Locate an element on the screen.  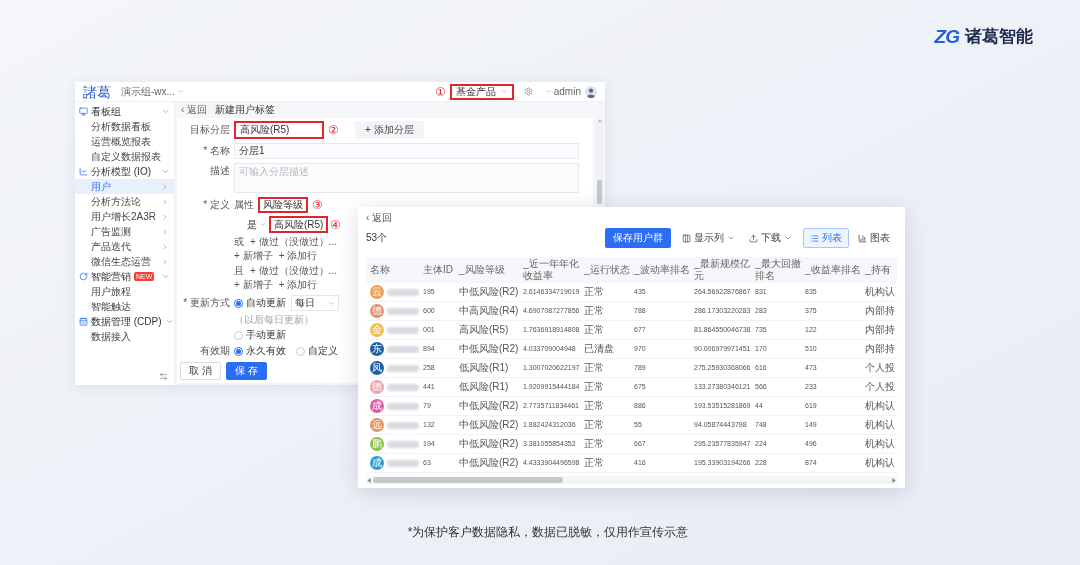
field-label: * 定义 is located at coordinates (216, 204).